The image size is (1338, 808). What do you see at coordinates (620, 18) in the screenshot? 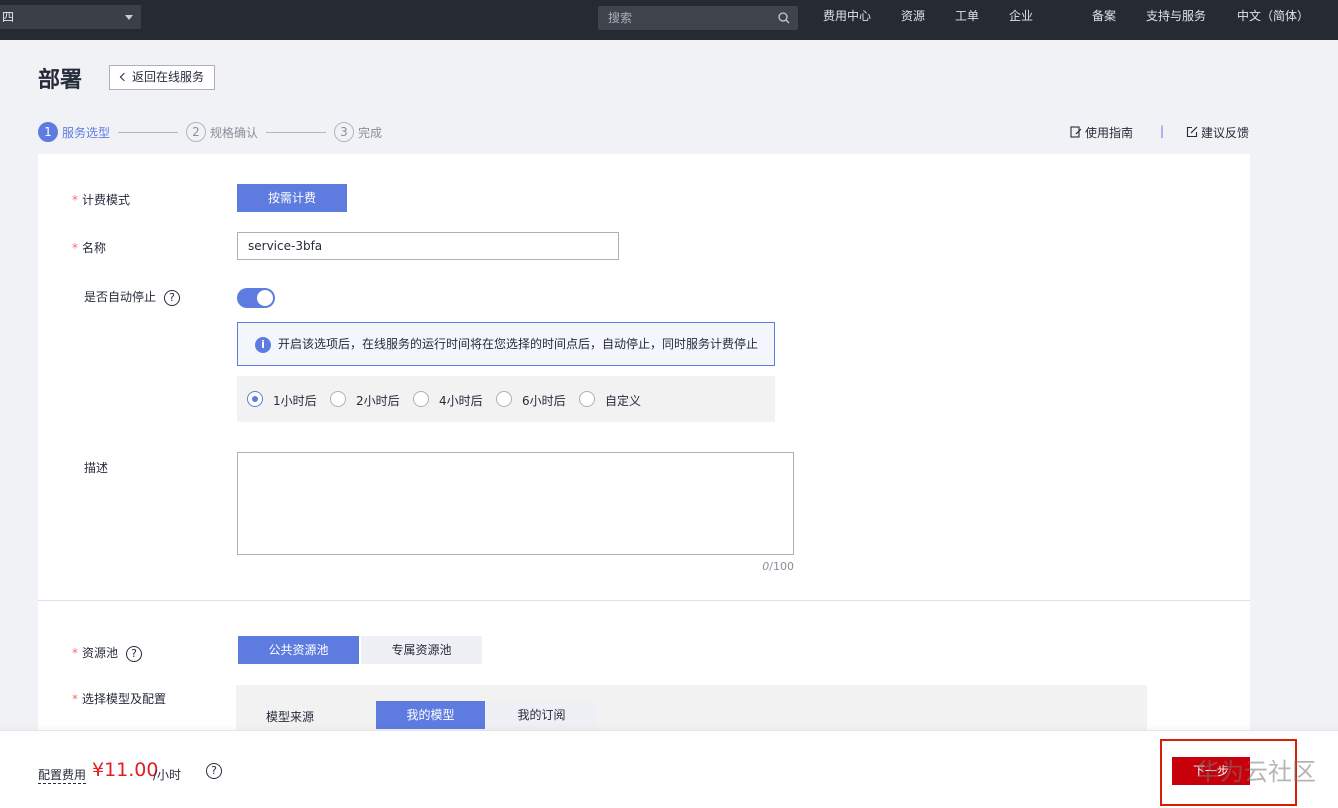
I see `search-placeholder: 搜索` at bounding box center [620, 18].